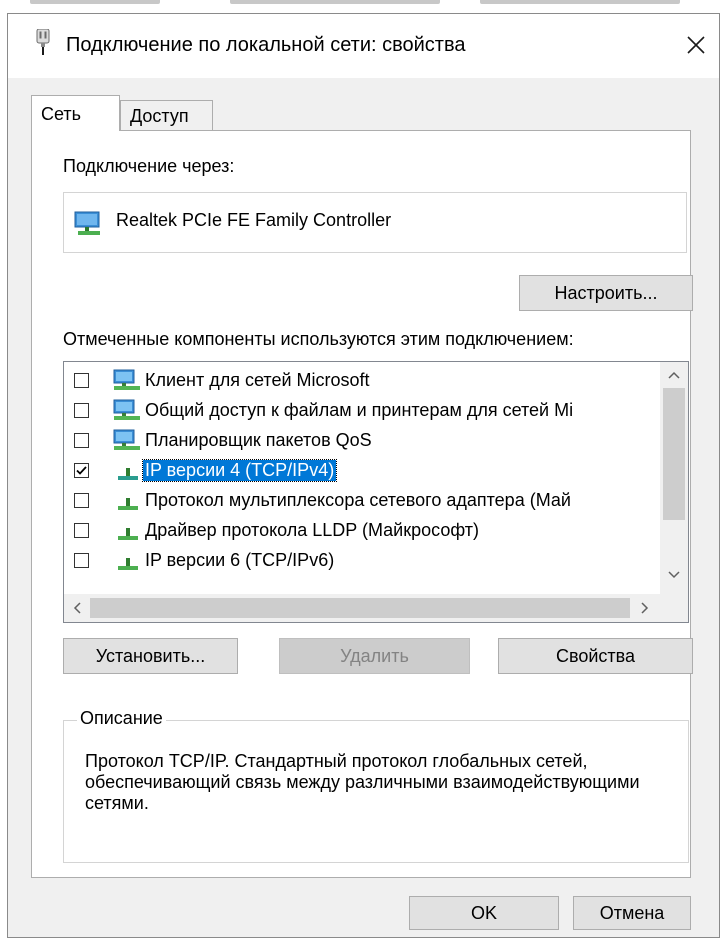 The width and height of the screenshot is (721, 939). Describe the element at coordinates (374, 656) in the screenshot. I see `uninstall-button: Удалить` at that location.